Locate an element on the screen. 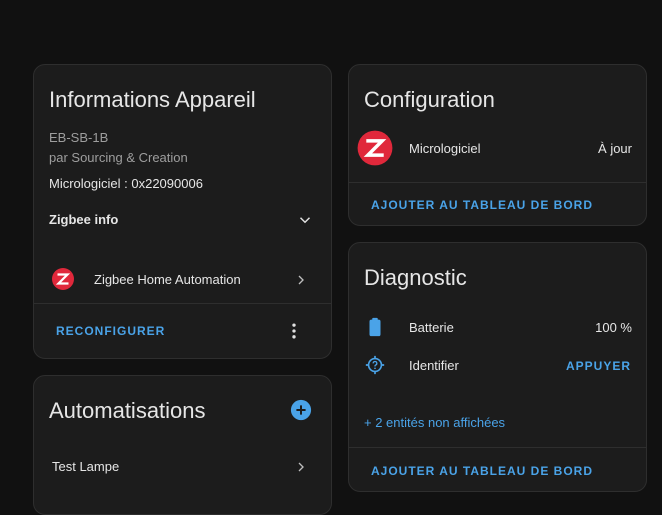  battery-label: Batterie is located at coordinates (431, 327).